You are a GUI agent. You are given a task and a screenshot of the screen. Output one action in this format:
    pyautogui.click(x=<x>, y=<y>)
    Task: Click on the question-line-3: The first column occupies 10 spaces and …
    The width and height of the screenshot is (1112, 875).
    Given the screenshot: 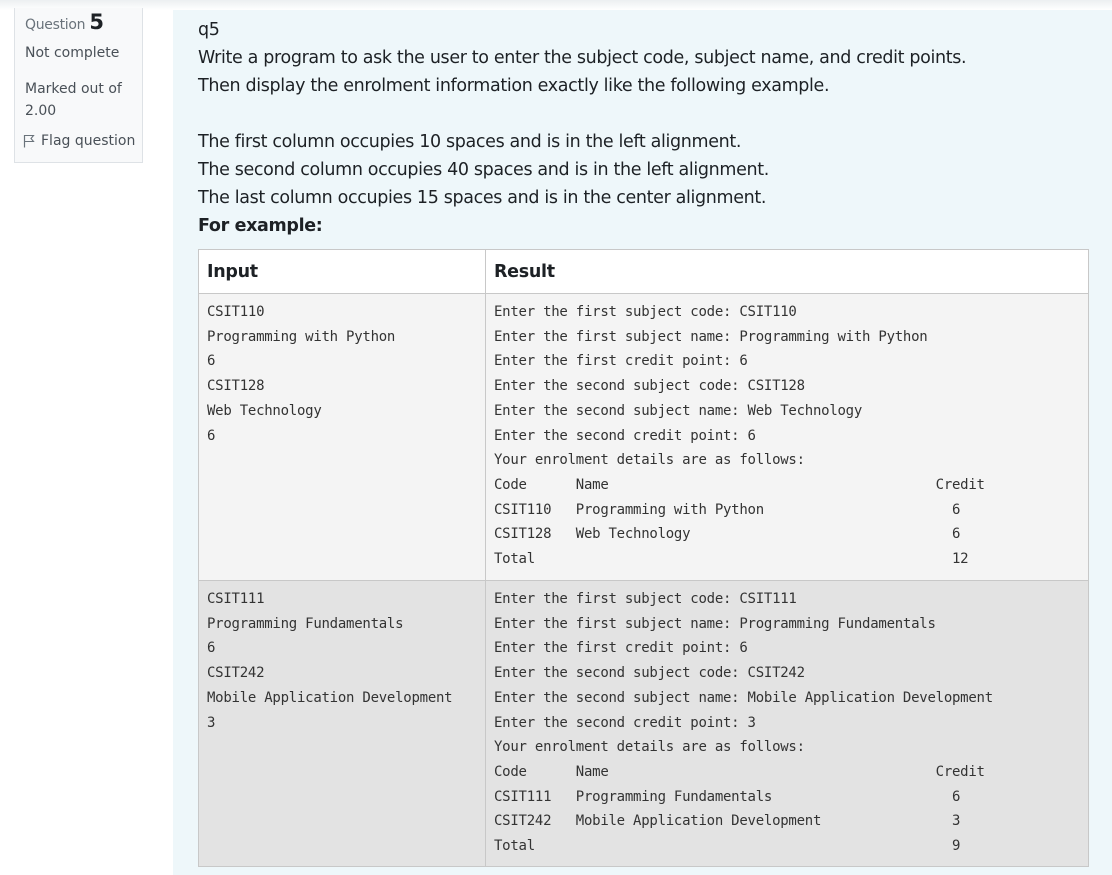 What is the action you would take?
    pyautogui.click(x=470, y=142)
    